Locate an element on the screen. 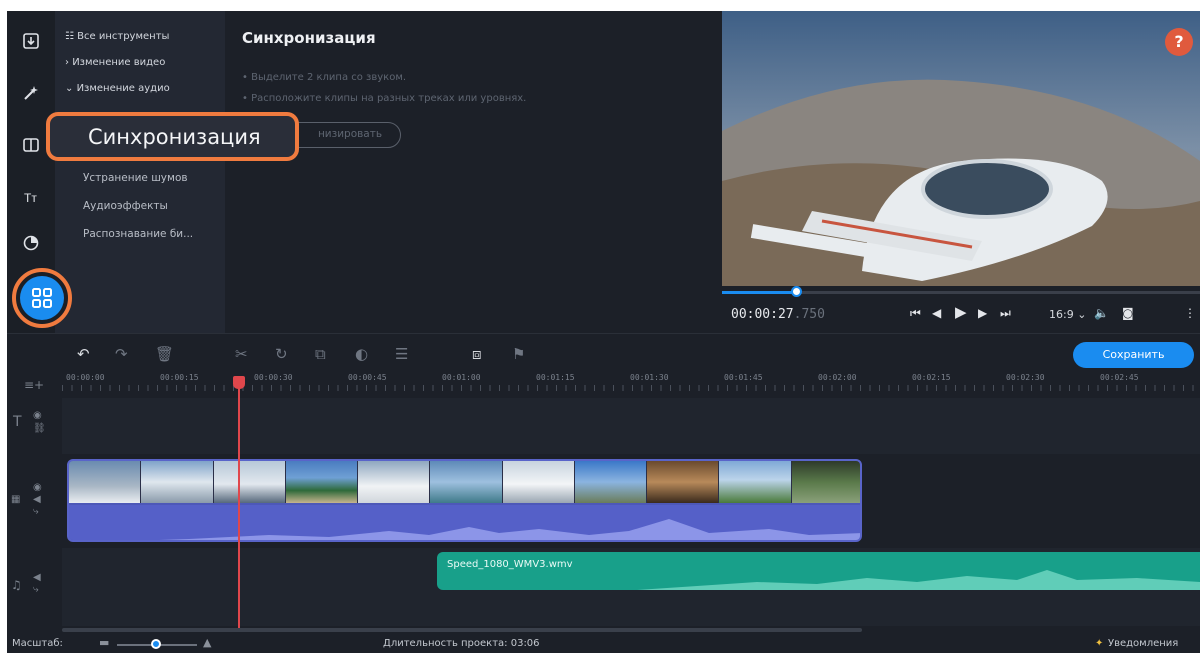 The height and width of the screenshot is (653, 1200). menu-all-tools: ☷ Все инструменты is located at coordinates (117, 36).